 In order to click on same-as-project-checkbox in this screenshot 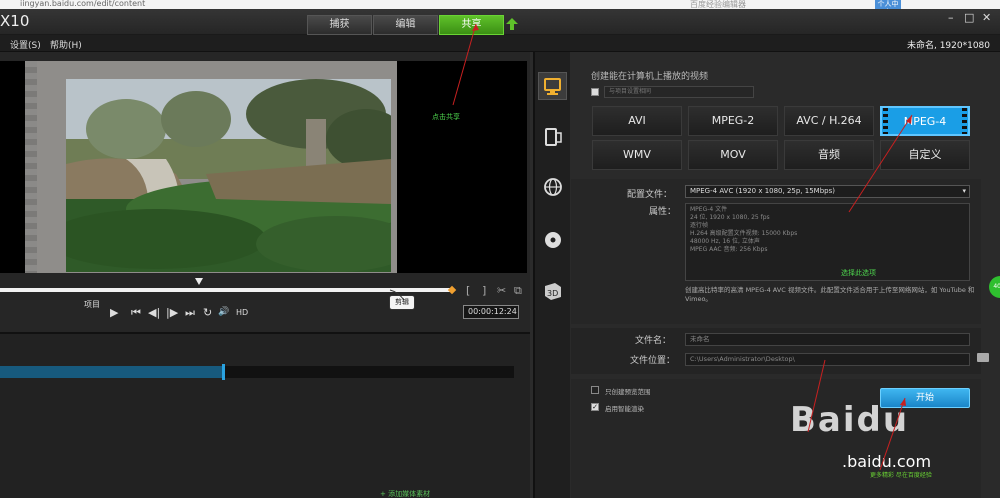, I will do `click(595, 92)`.